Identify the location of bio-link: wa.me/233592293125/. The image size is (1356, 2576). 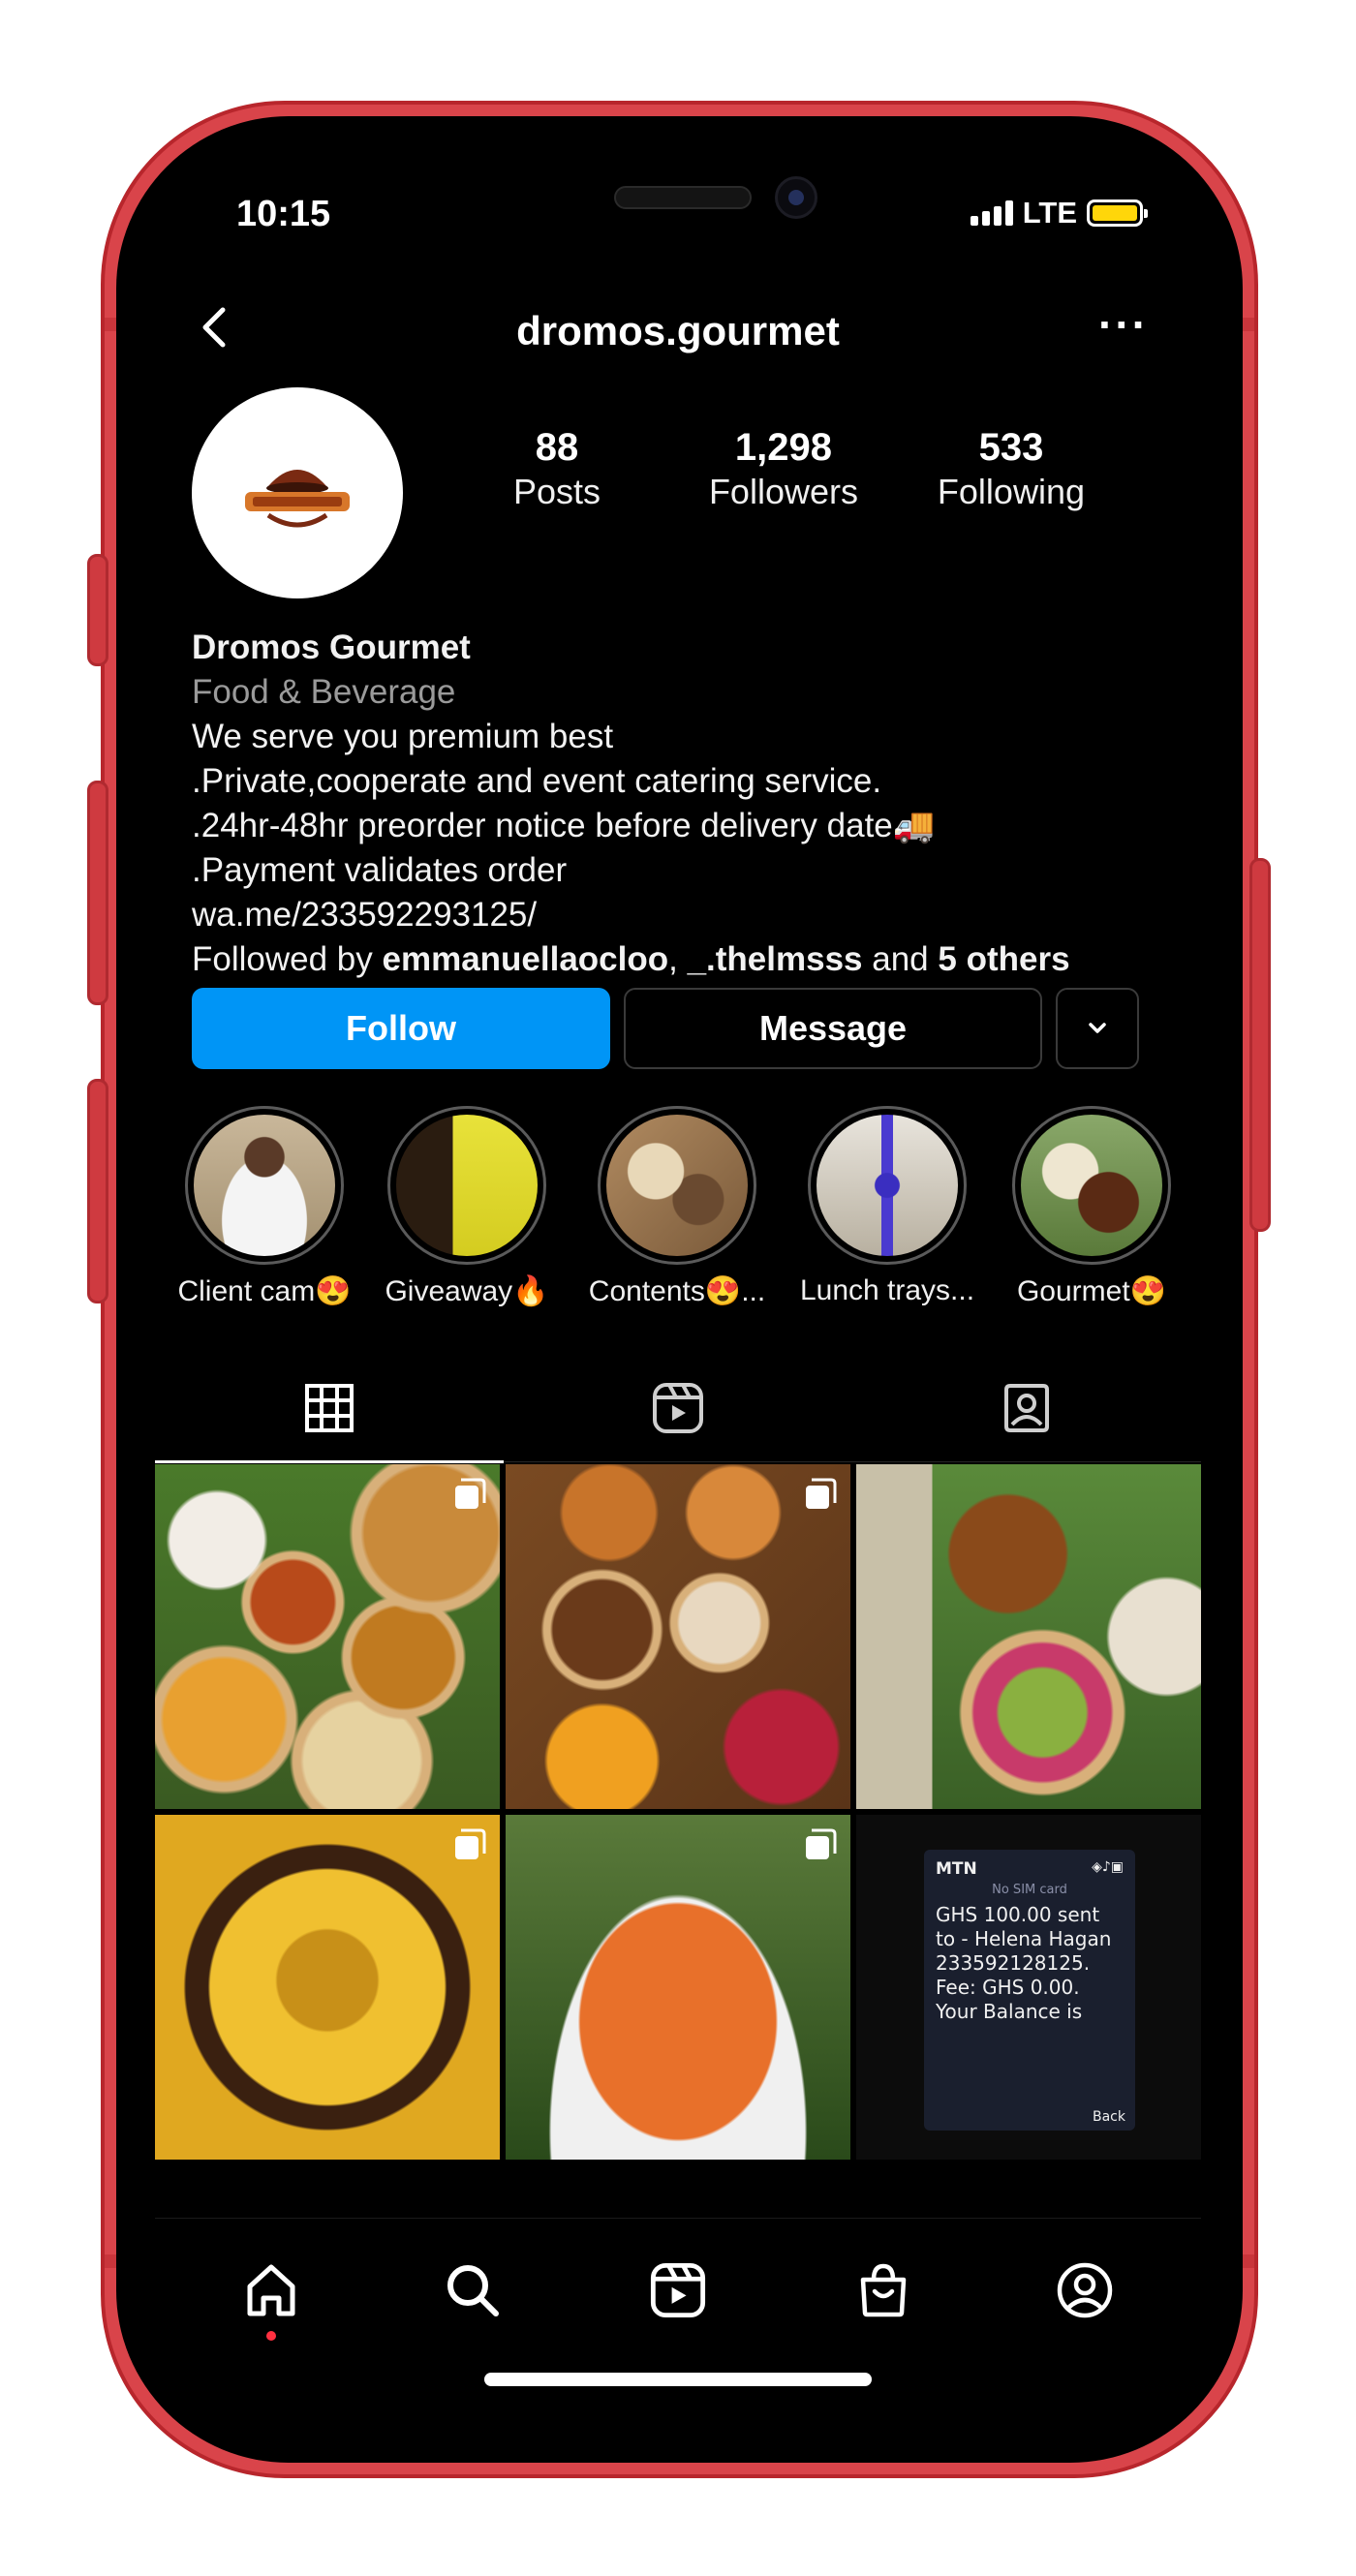
(681, 915).